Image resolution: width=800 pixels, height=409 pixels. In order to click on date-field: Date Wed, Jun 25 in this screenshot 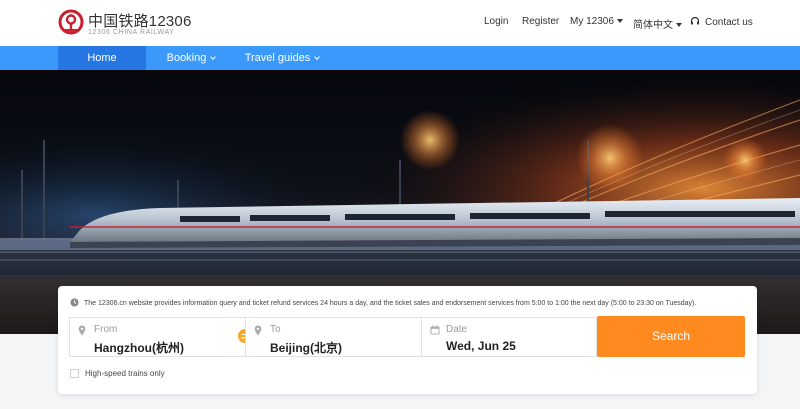, I will do `click(509, 337)`.